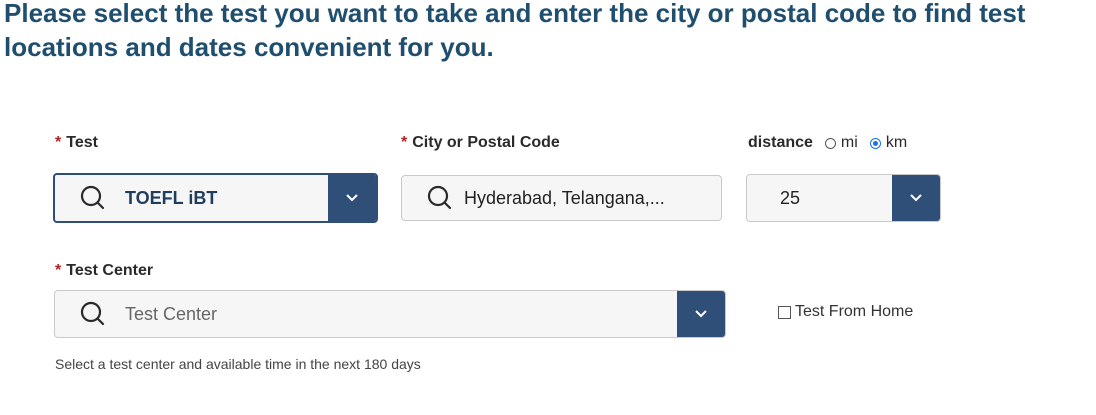  Describe the element at coordinates (854, 312) in the screenshot. I see `test-from-home-label: Test From Home` at that location.